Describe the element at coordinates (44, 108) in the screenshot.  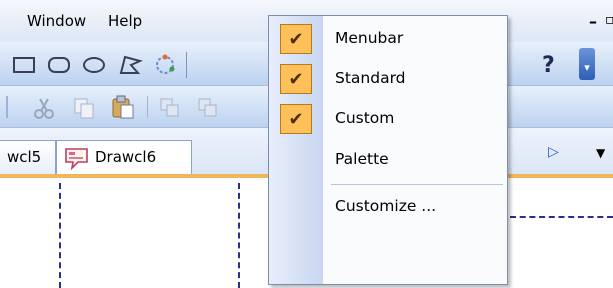
I see `cut-icon` at that location.